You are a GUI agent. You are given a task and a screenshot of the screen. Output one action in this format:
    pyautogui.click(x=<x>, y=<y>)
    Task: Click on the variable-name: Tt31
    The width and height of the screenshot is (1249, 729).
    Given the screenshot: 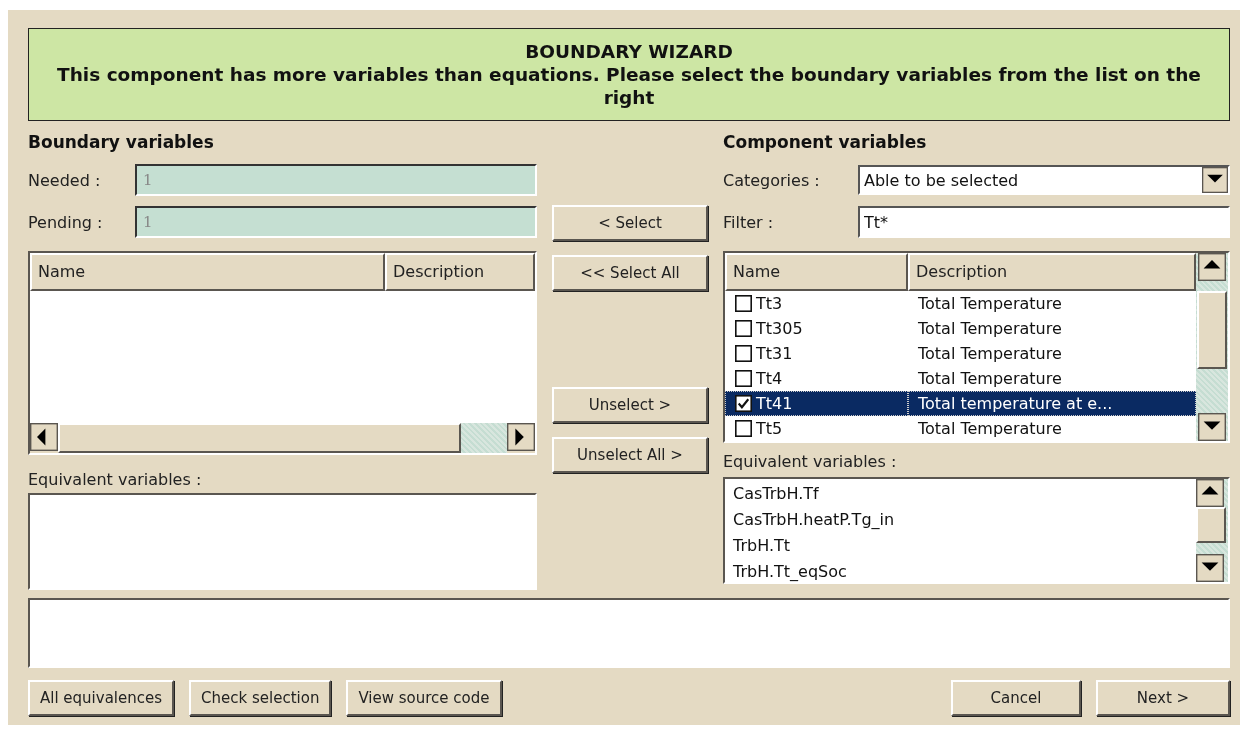 What is the action you would take?
    pyautogui.click(x=774, y=353)
    